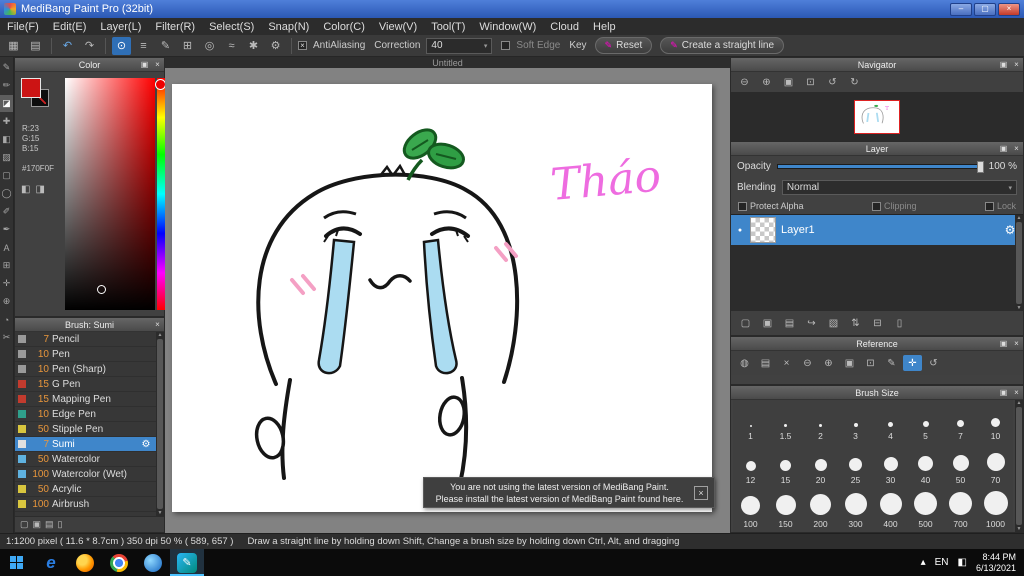 The width and height of the screenshot is (1024, 576). Describe the element at coordinates (89, 46) in the screenshot. I see `redo-icon: ↷` at that location.